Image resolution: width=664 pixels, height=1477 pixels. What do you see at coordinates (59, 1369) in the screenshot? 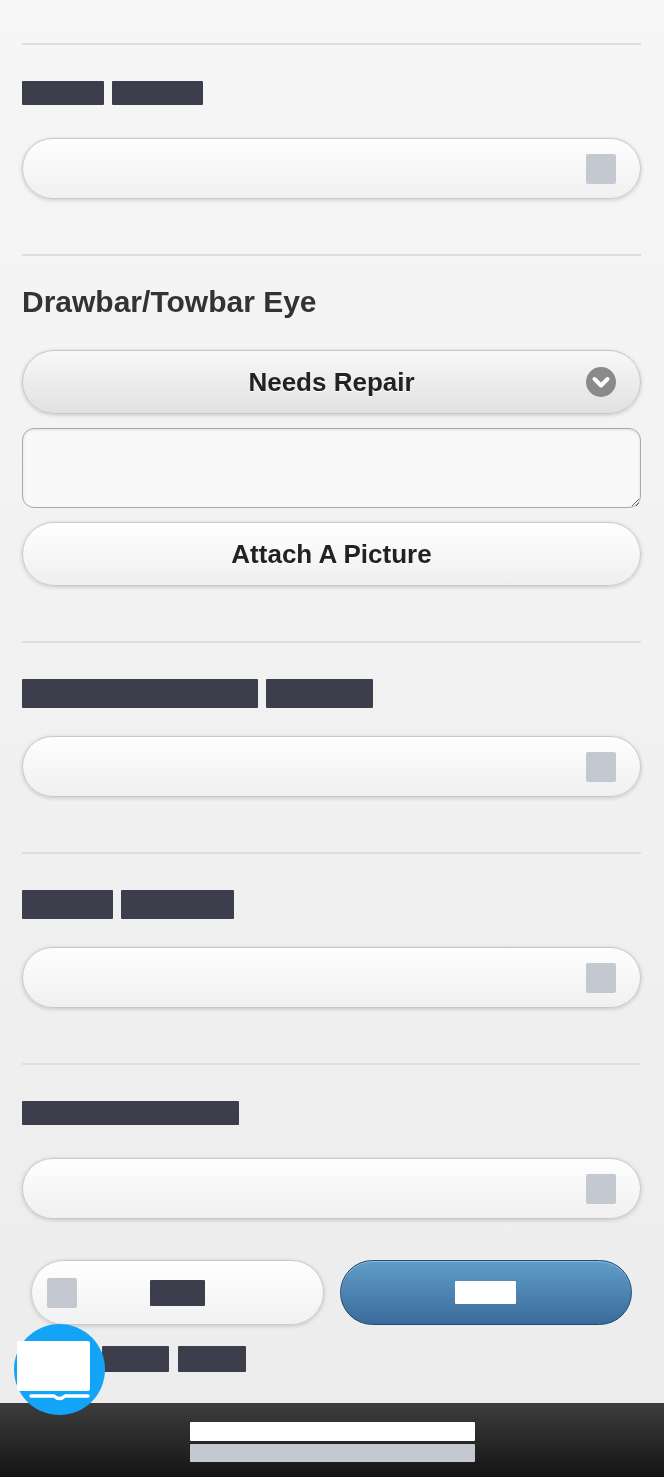
I see `laptop-icon` at bounding box center [59, 1369].